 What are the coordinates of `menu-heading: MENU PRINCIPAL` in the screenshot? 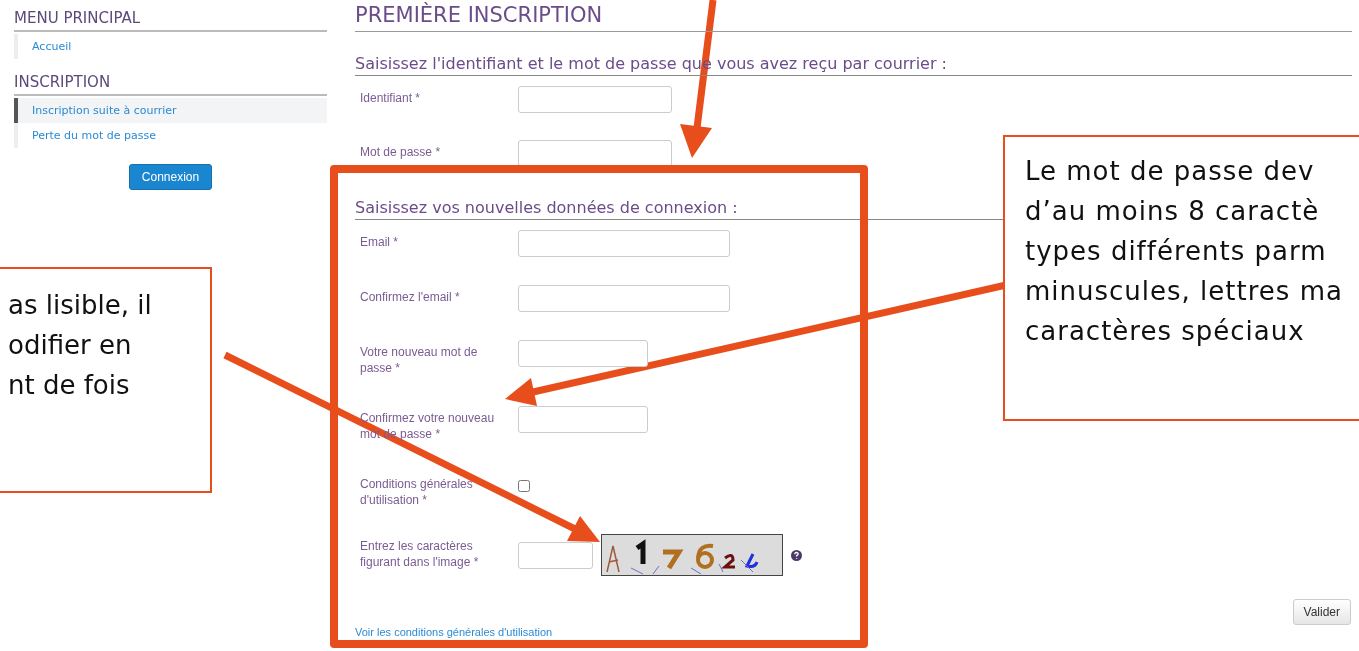 It's located at (170, 20).